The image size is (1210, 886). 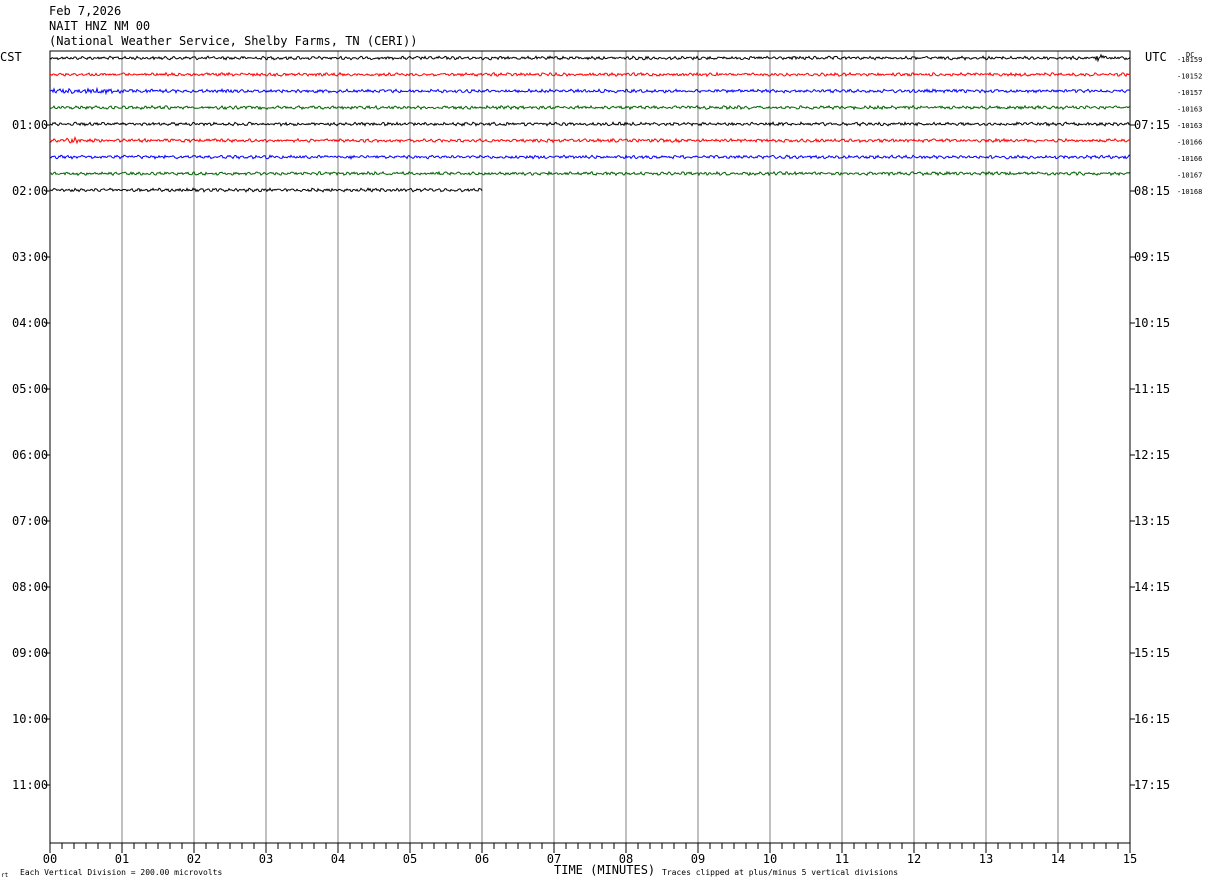 I want to click on x-tick-label: 14, so click(x=1058, y=859).